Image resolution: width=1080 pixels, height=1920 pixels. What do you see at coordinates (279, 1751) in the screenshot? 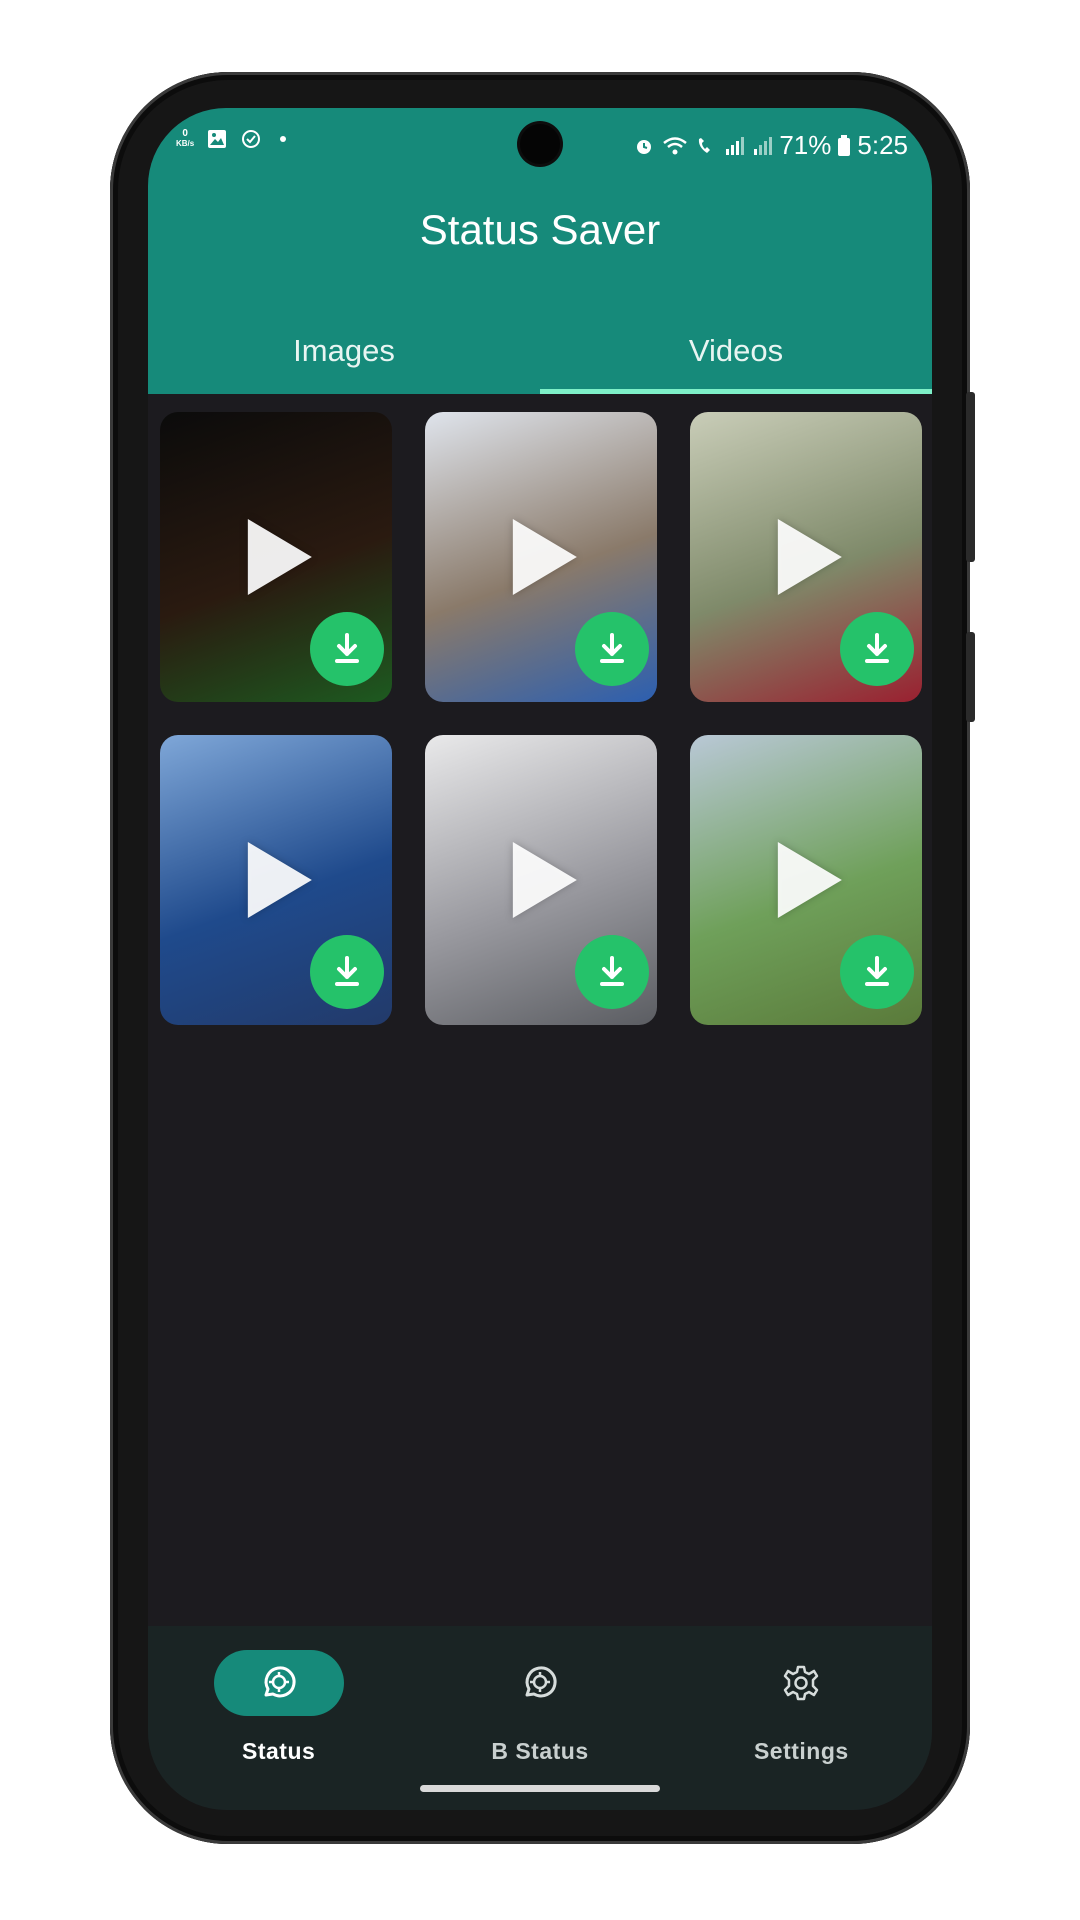
I see `nav-status-label: Status` at bounding box center [279, 1751].